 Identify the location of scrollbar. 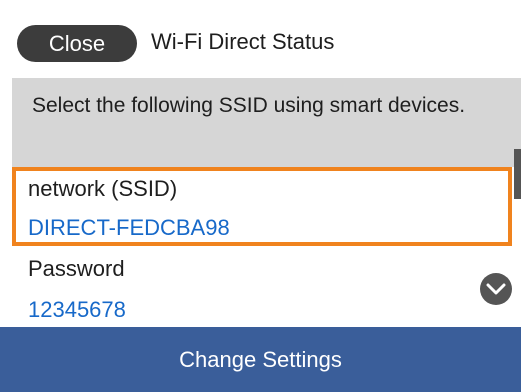
(517, 238).